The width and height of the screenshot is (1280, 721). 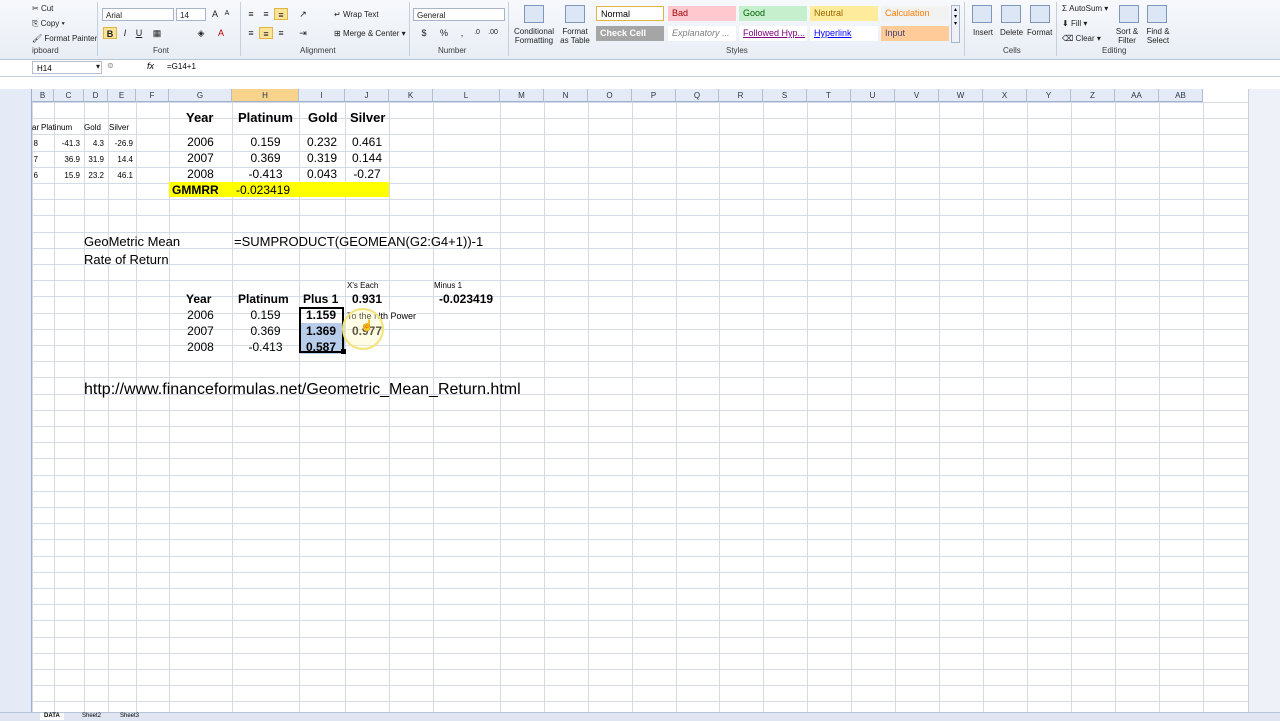 What do you see at coordinates (493, 33) in the screenshot?
I see `decrease-decimal-icon: .00` at bounding box center [493, 33].